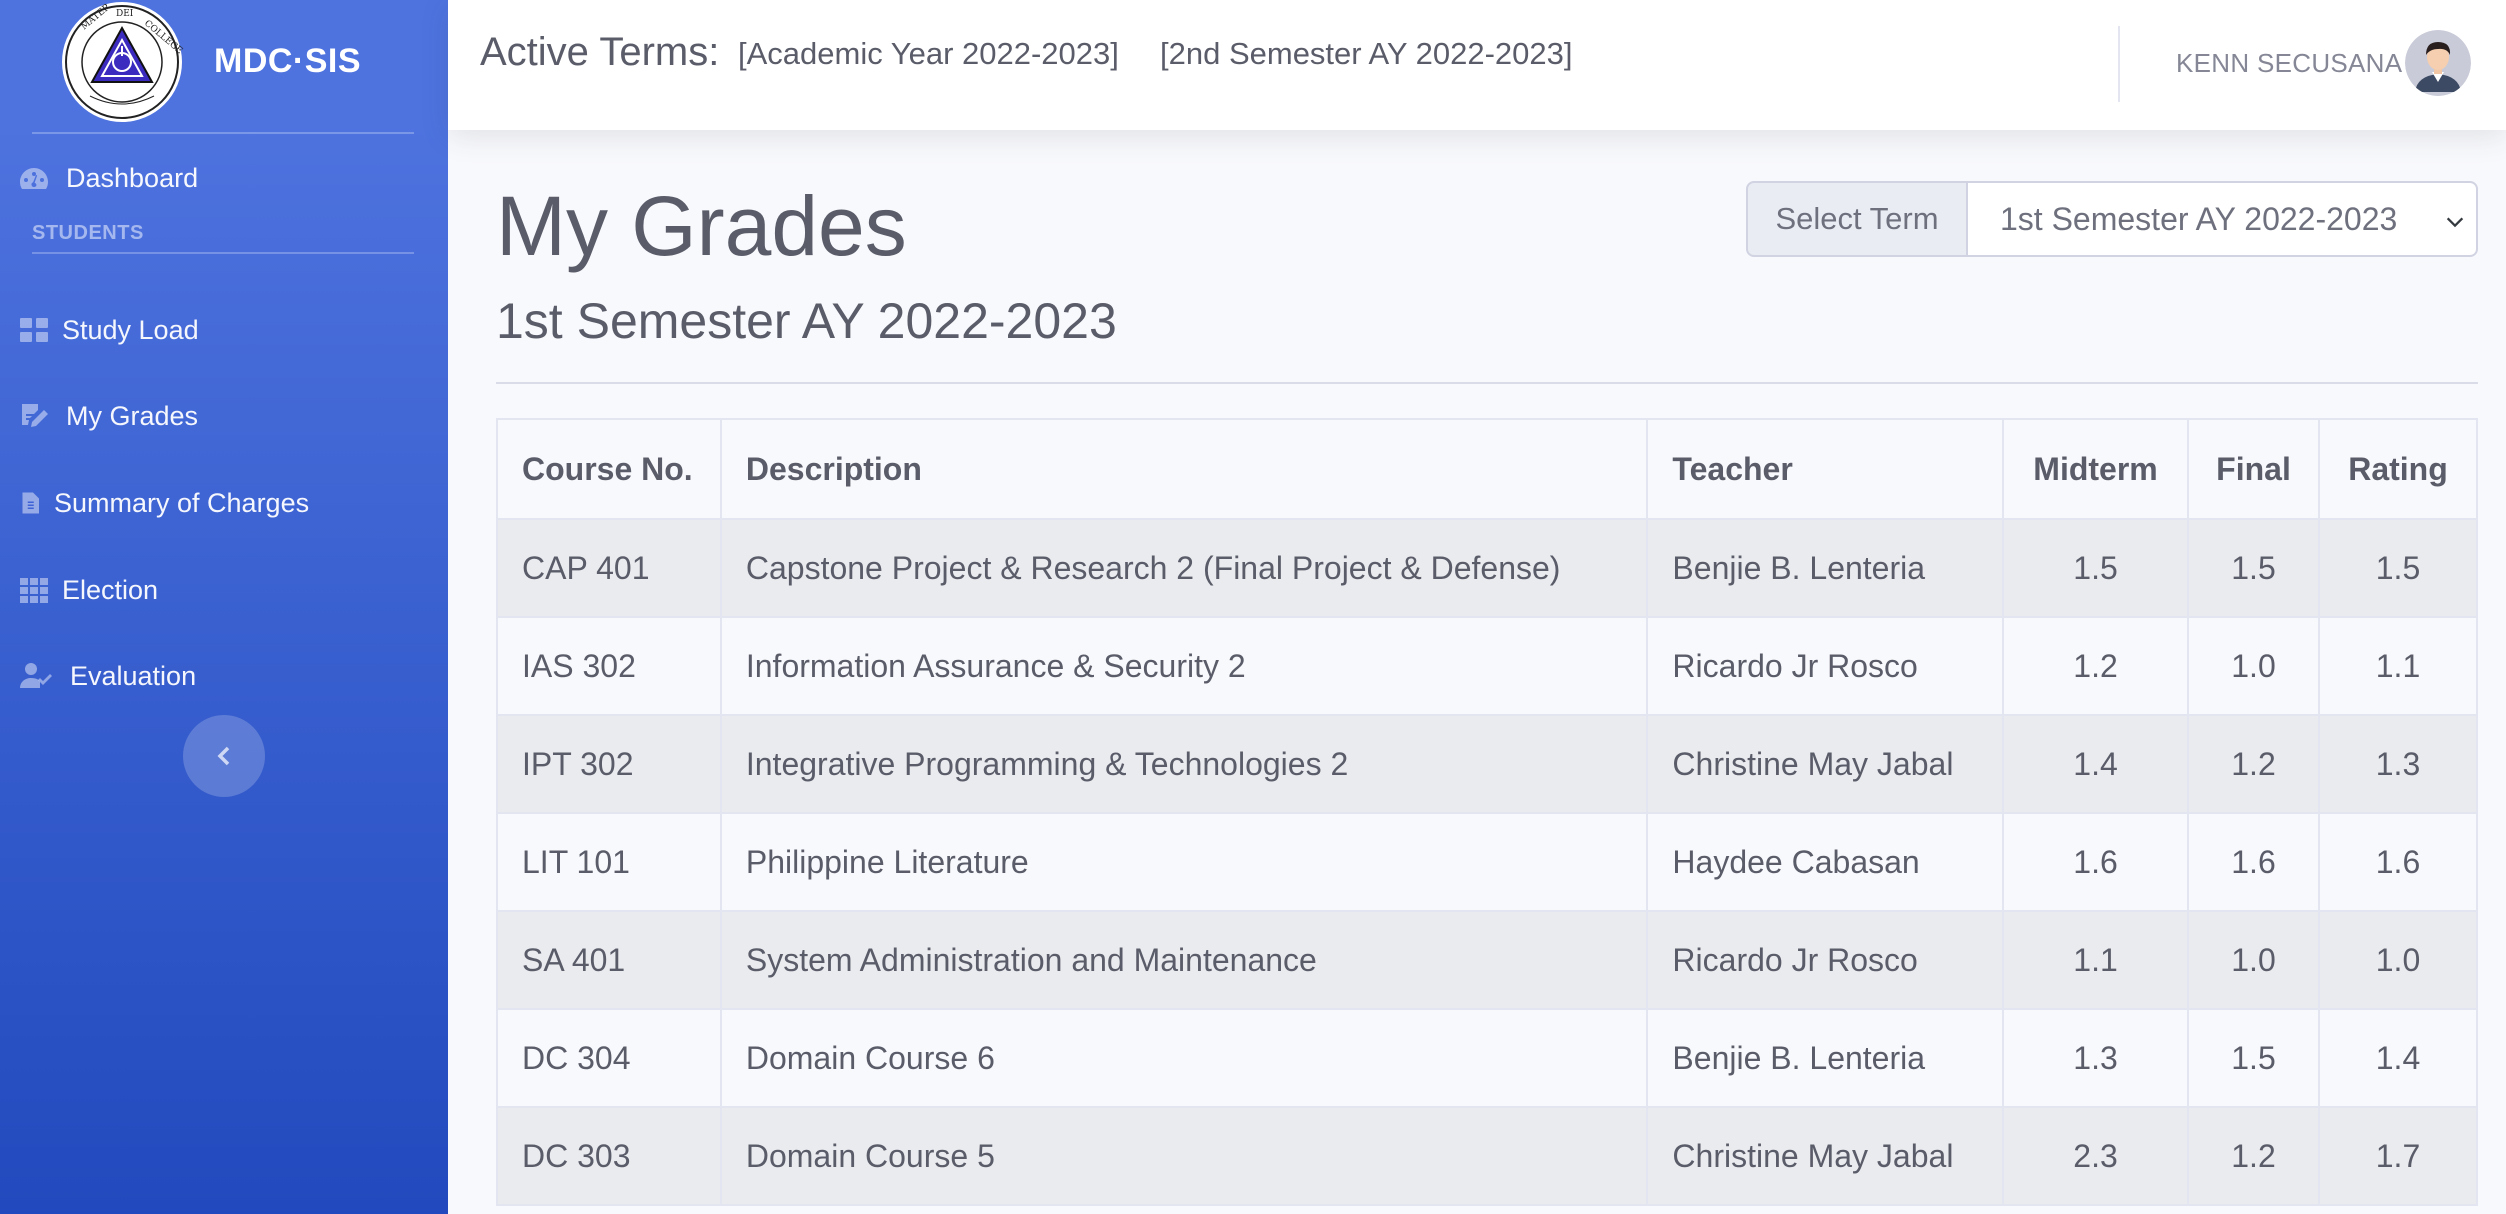 The width and height of the screenshot is (2506, 1214). I want to click on description-cell: Philippine Literature, so click(1184, 862).